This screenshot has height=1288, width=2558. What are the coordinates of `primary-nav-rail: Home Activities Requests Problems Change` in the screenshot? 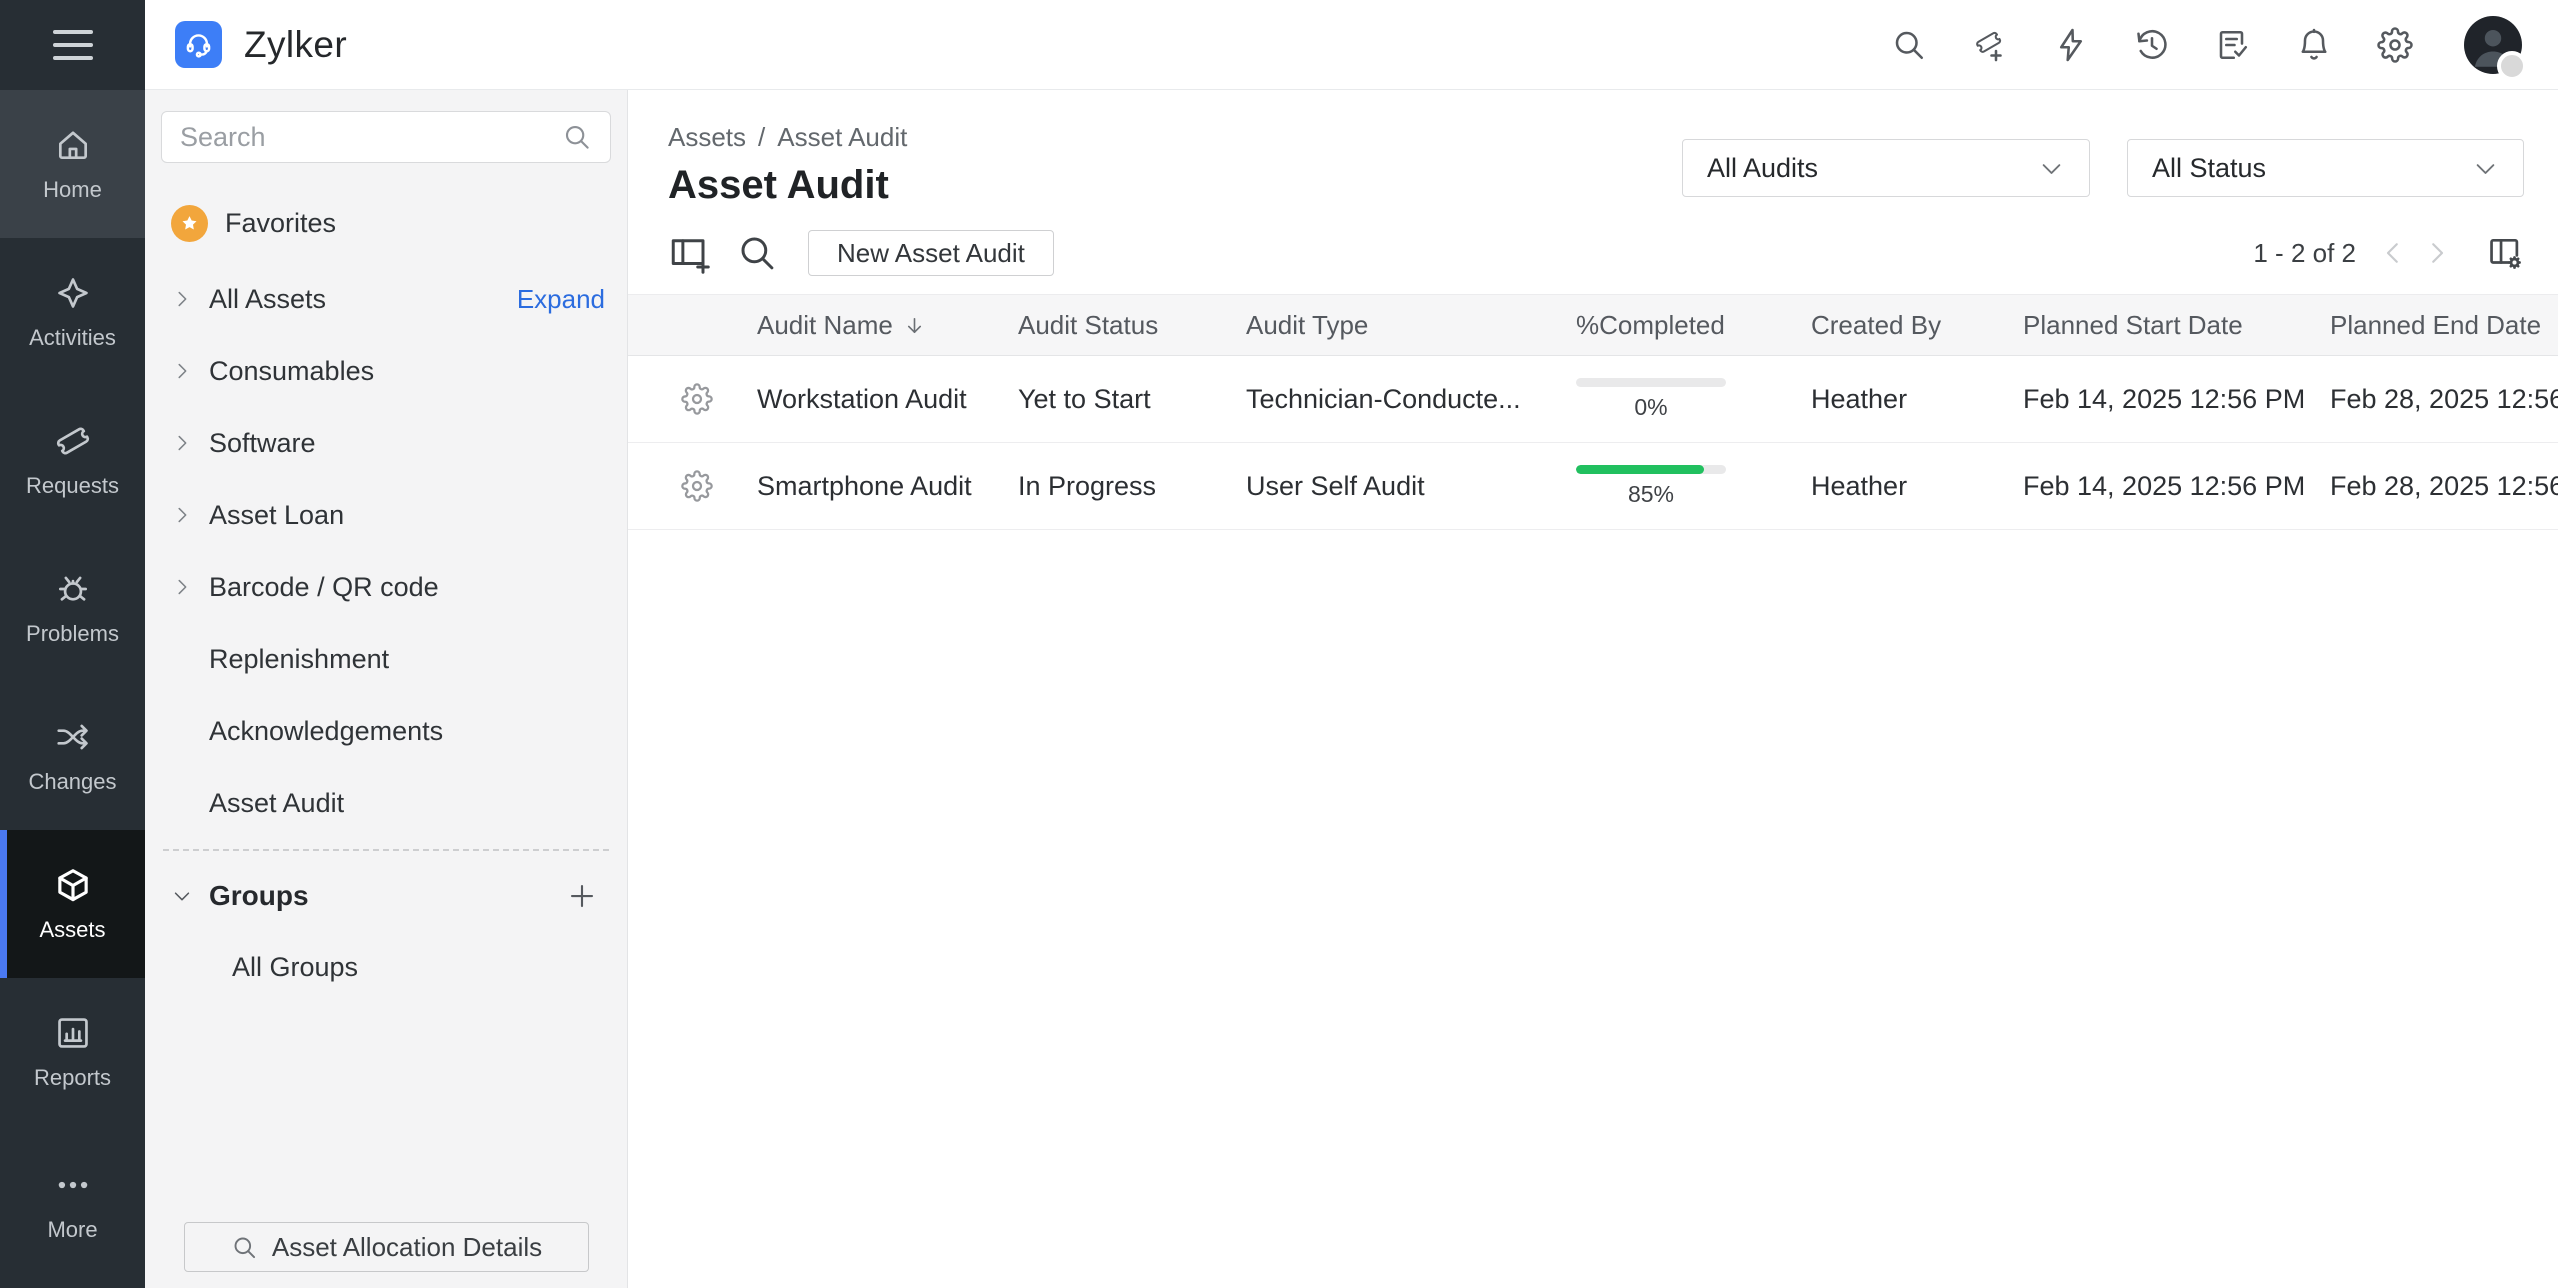 It's located at (72, 644).